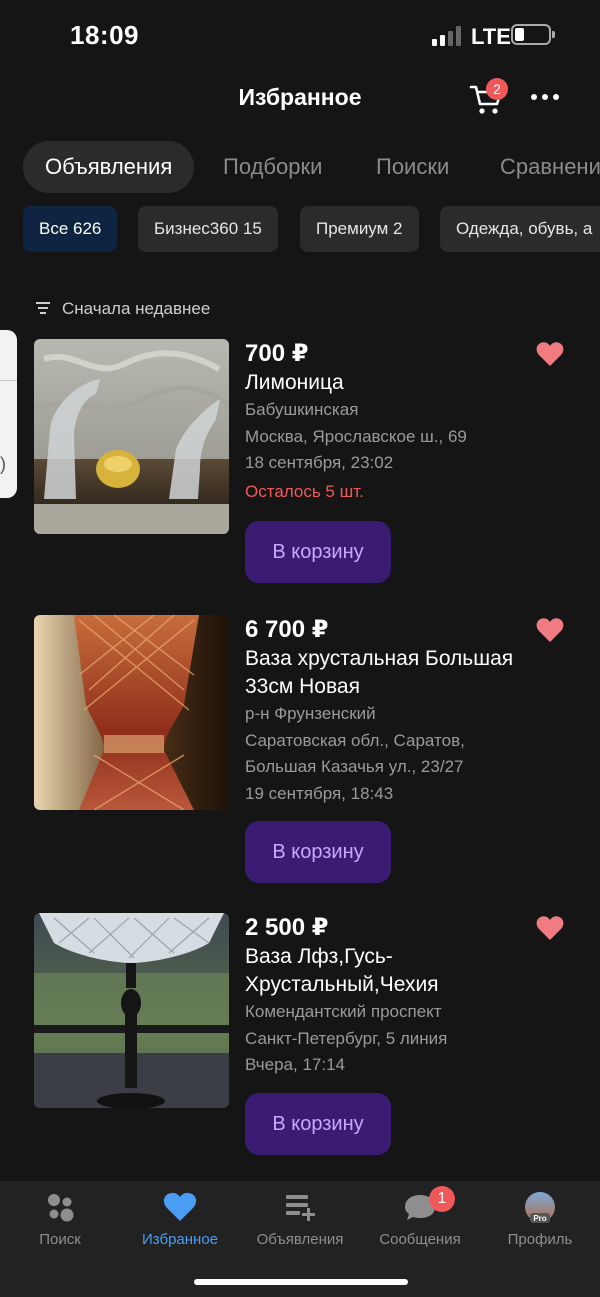 The image size is (600, 1297). Describe the element at coordinates (304, 491) in the screenshot. I see `stock-warning: Осталось 5 шт.` at that location.